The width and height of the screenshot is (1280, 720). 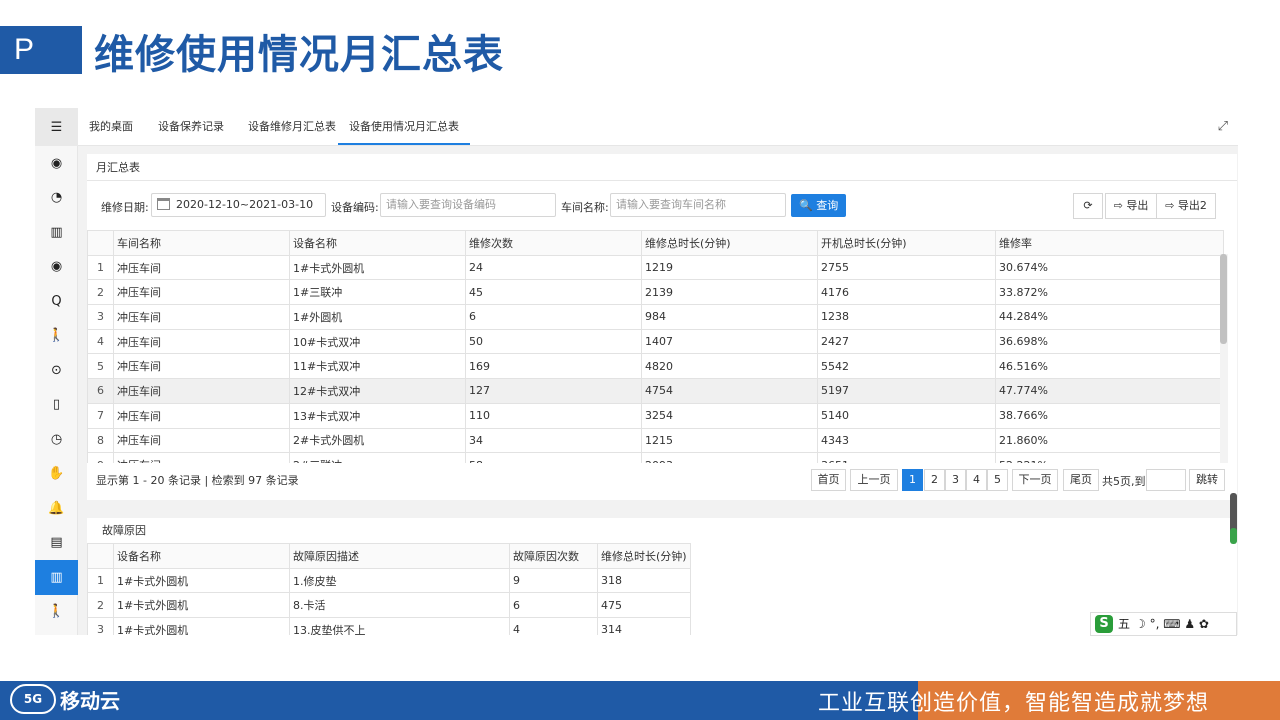 What do you see at coordinates (997, 480) in the screenshot?
I see `page-button-5: 5` at bounding box center [997, 480].